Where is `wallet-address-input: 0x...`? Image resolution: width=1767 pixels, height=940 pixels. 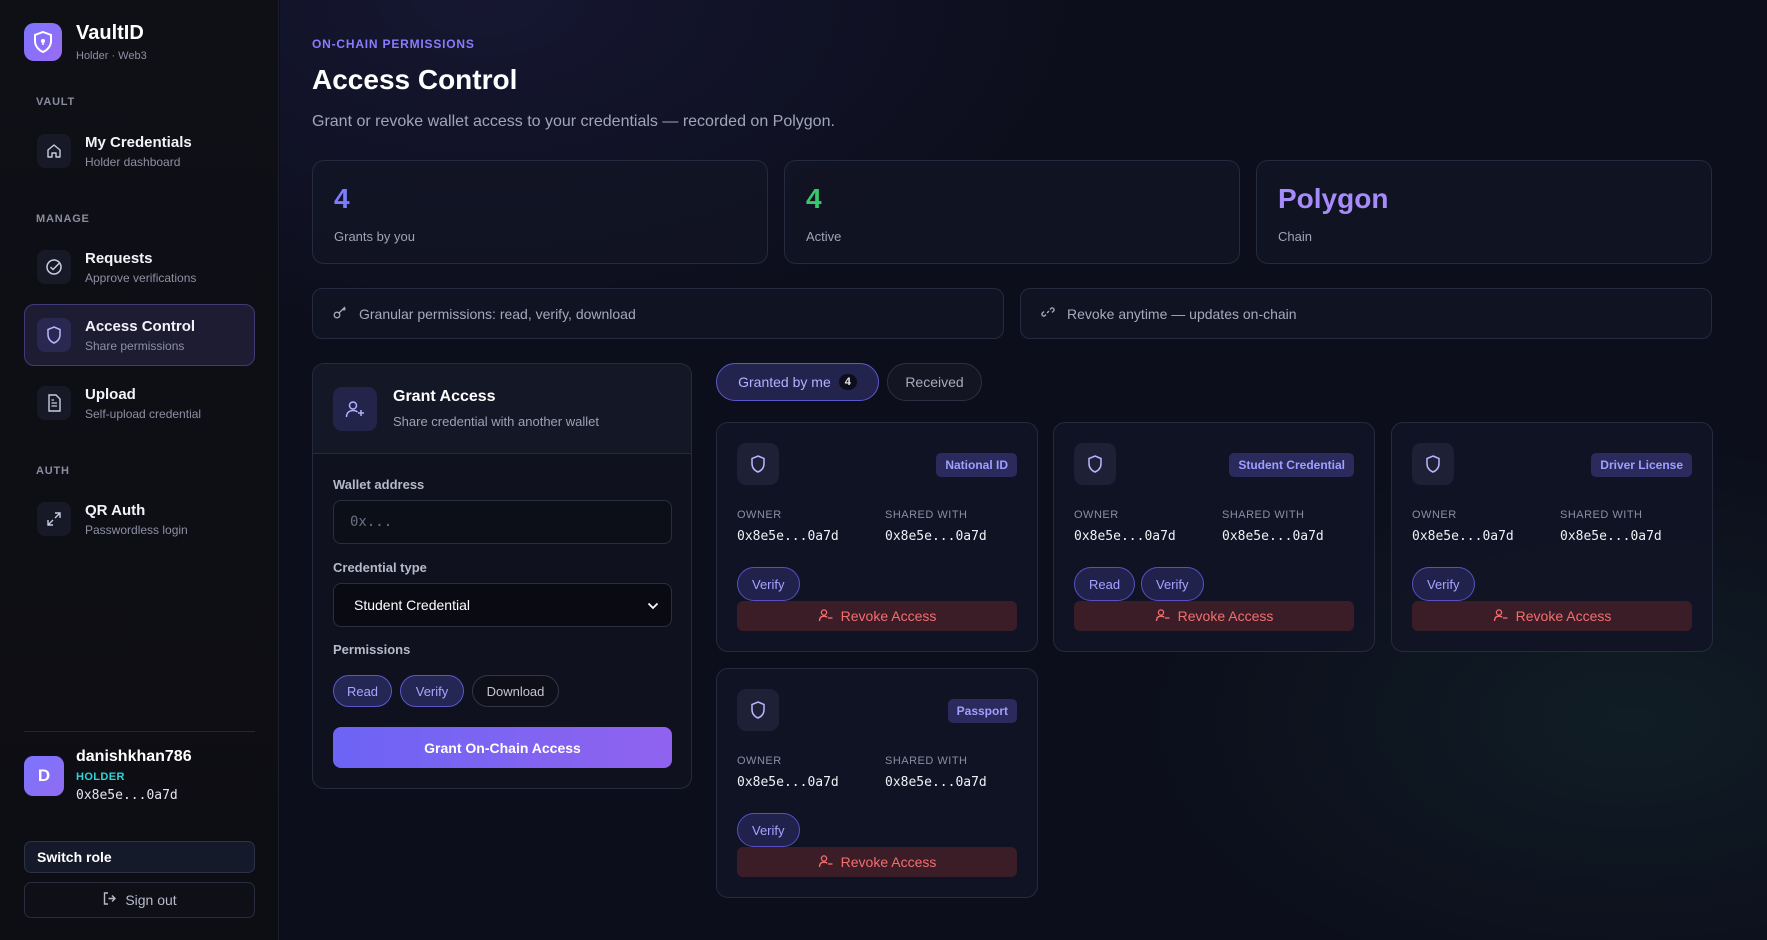
wallet-address-input: 0x... is located at coordinates (502, 522).